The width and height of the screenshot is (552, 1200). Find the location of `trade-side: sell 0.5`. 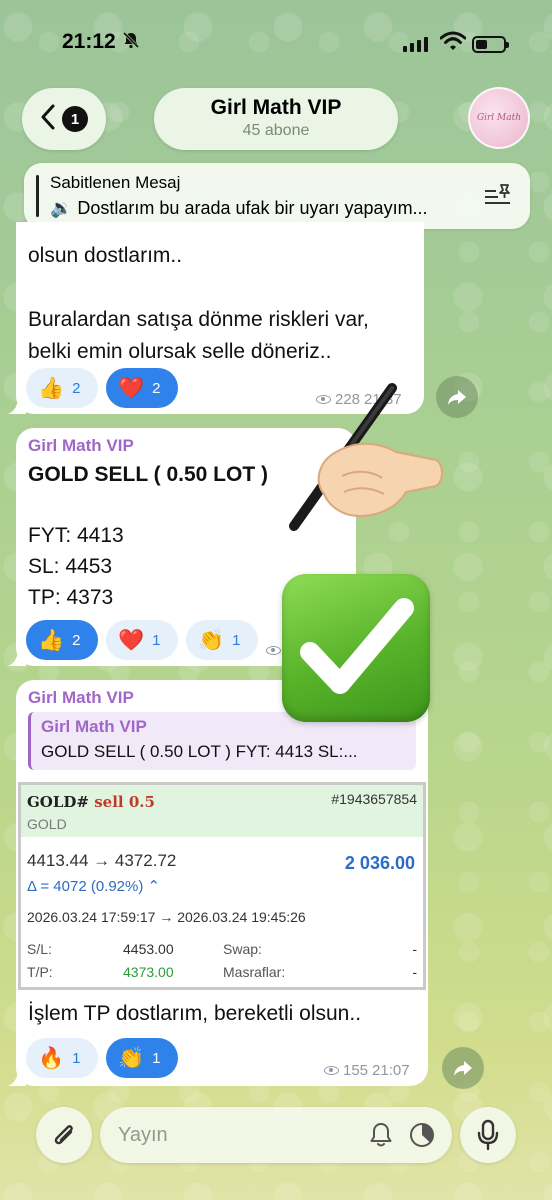

trade-side: sell 0.5 is located at coordinates (124, 802).